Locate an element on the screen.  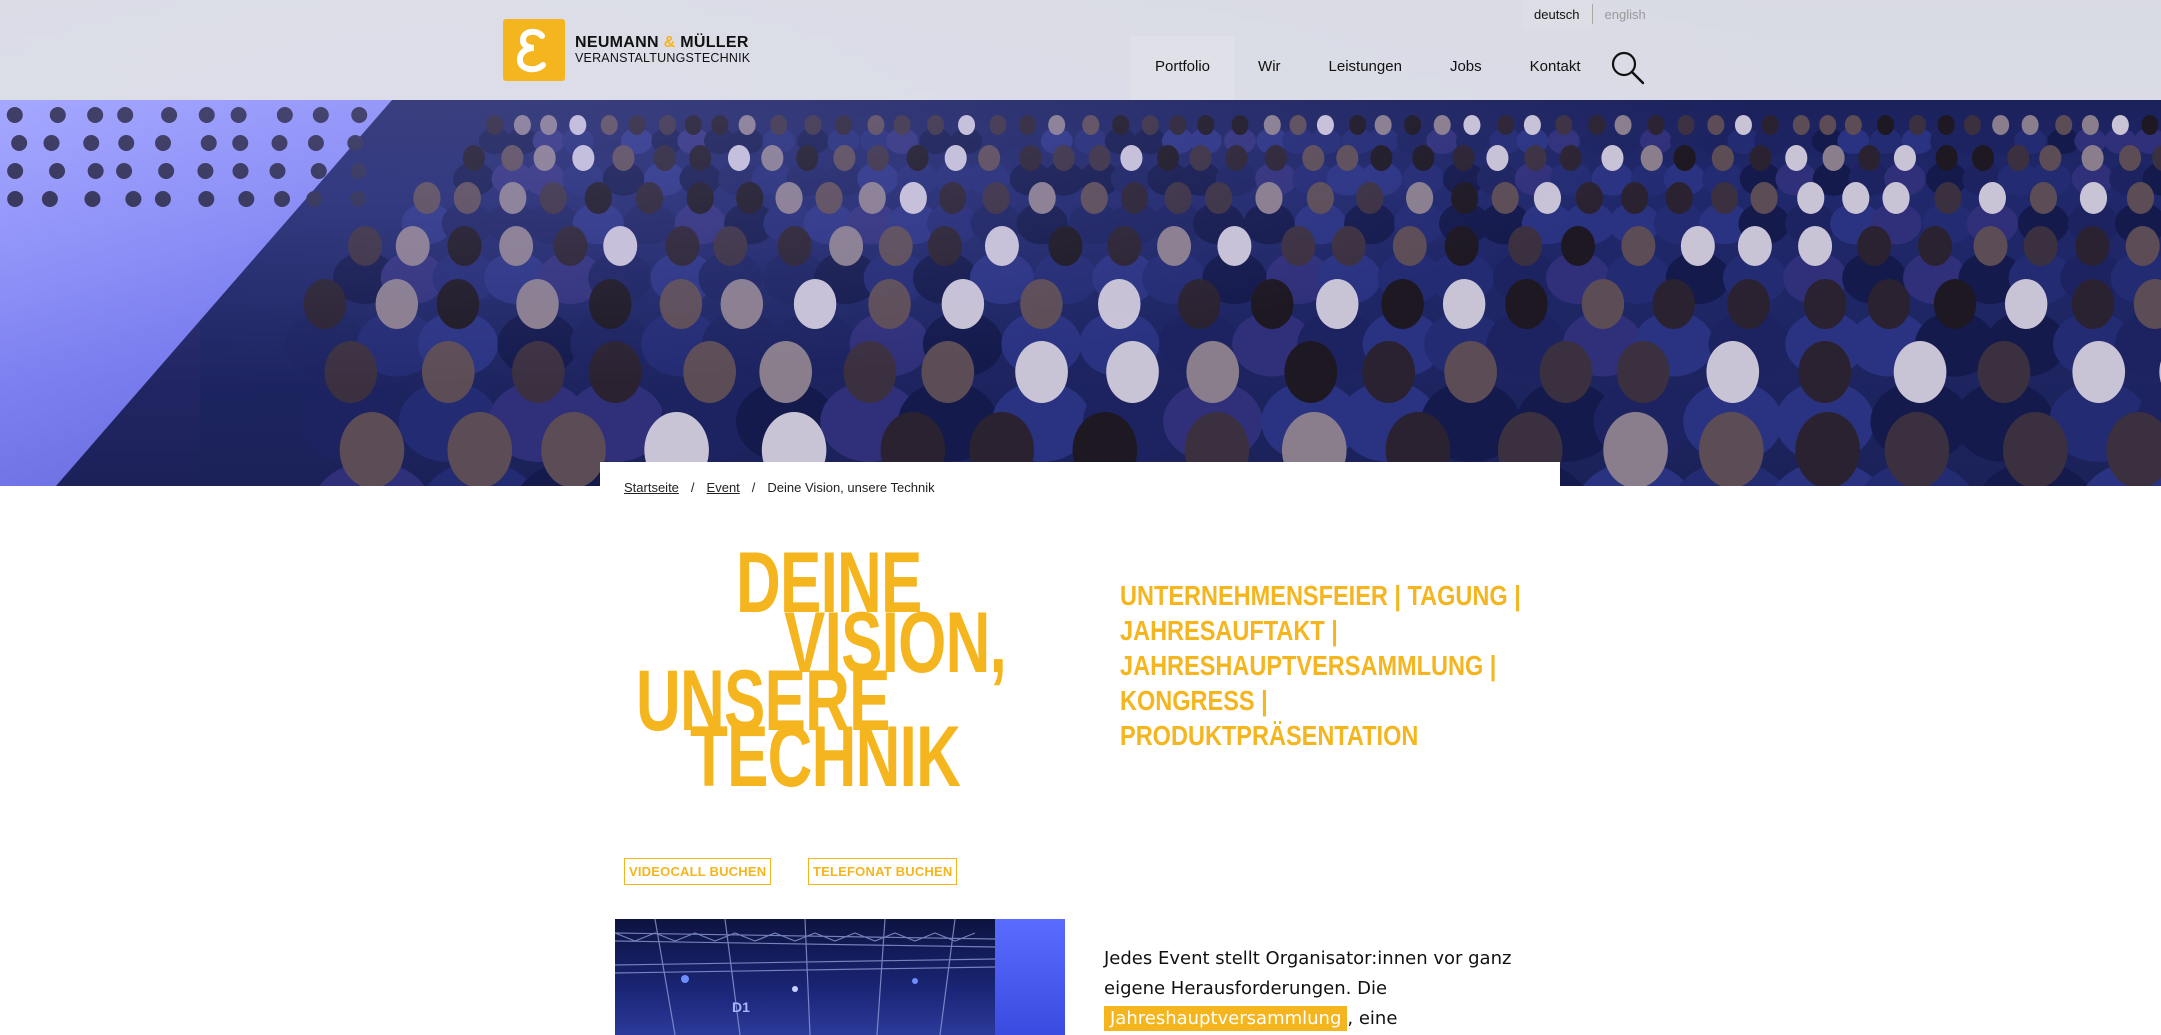
nav-portfolio: Portfolio is located at coordinates (1183, 68).